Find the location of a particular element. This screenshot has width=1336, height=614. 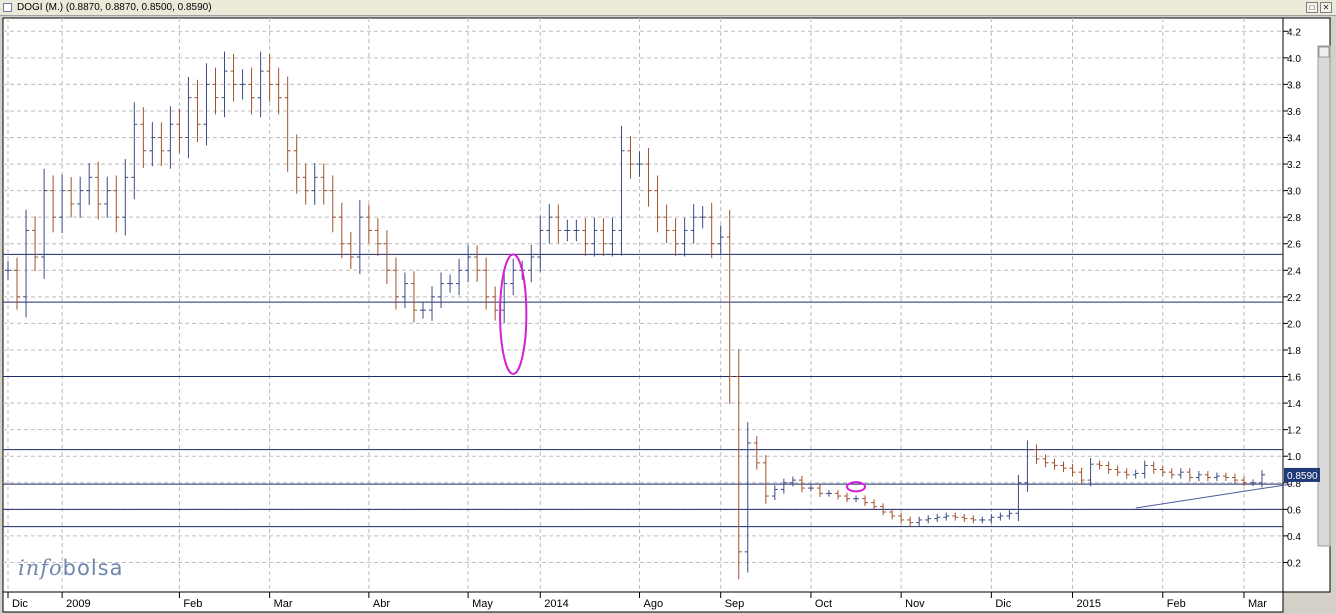

scroll-up-button is located at coordinates (1324, 52).